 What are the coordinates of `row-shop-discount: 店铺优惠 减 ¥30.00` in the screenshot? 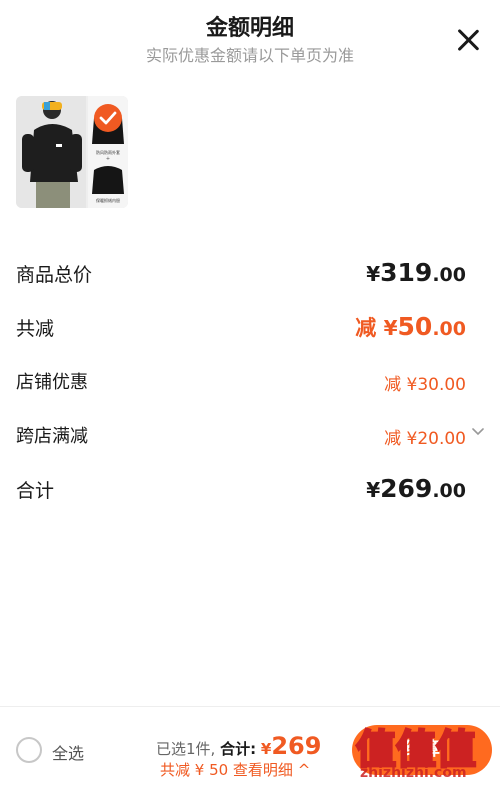 It's located at (241, 382).